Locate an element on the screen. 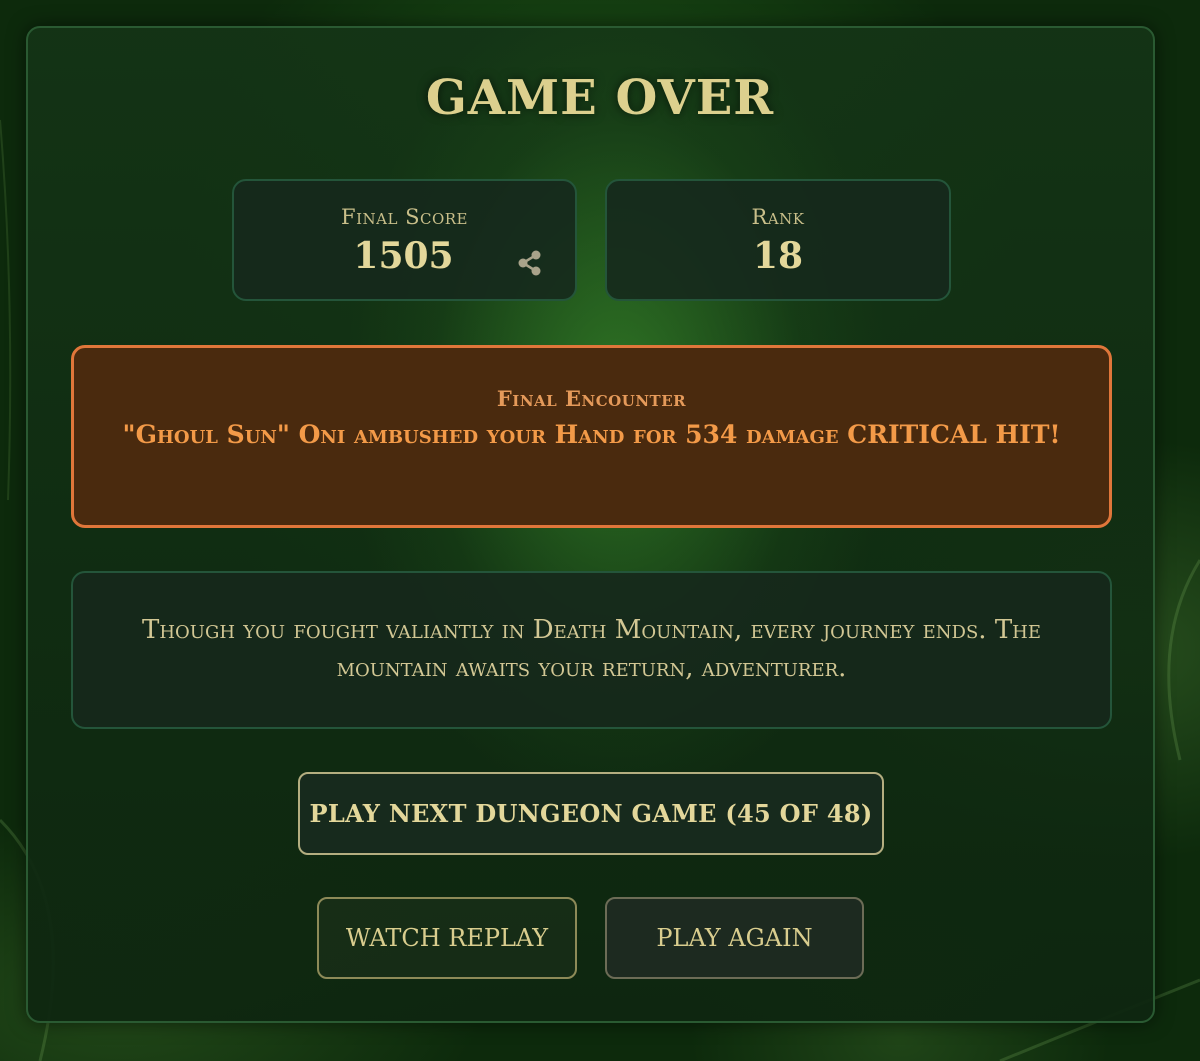  final-score-label: Final Score is located at coordinates (404, 217).